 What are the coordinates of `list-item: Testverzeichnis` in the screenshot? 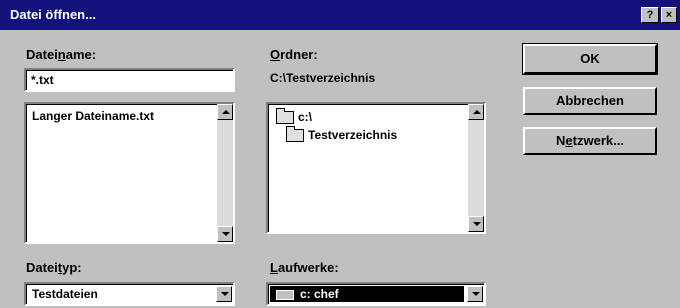 It's located at (341, 134).